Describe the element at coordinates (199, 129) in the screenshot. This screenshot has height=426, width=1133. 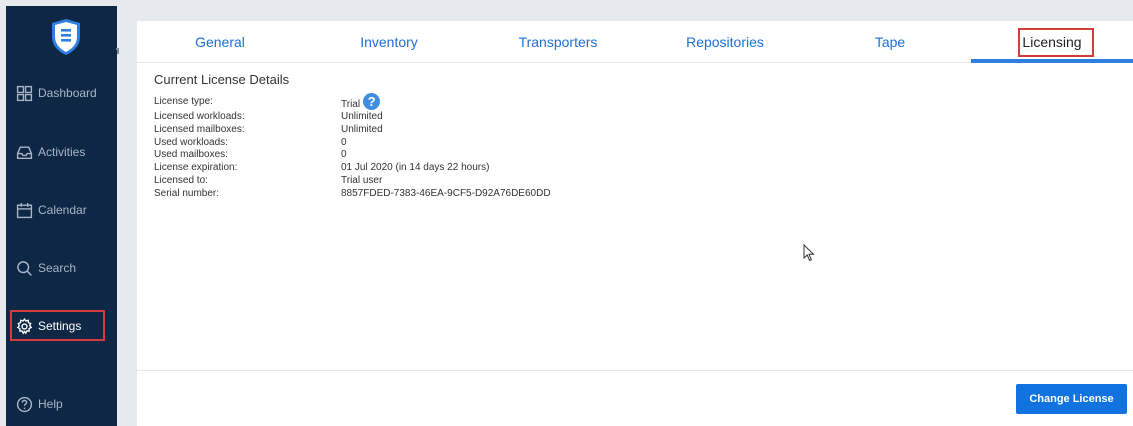
I see `detail-key: Licensed mailboxes:` at that location.